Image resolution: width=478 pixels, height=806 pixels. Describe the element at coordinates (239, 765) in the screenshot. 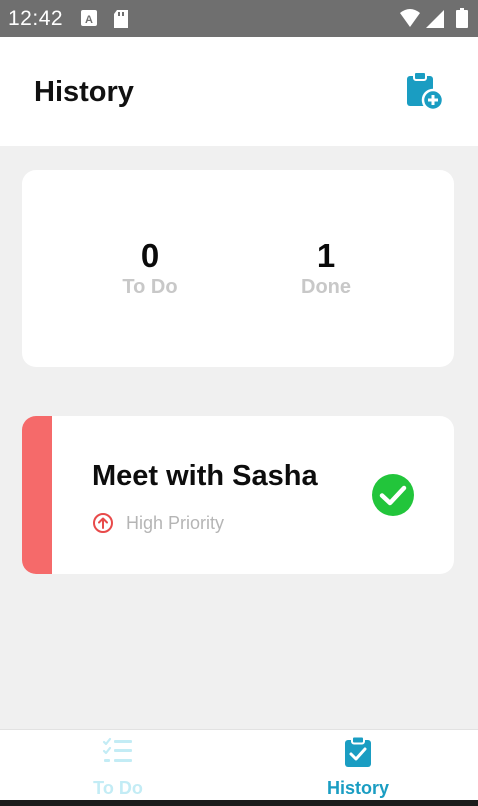

I see `bottom-navigation: To Do History` at that location.